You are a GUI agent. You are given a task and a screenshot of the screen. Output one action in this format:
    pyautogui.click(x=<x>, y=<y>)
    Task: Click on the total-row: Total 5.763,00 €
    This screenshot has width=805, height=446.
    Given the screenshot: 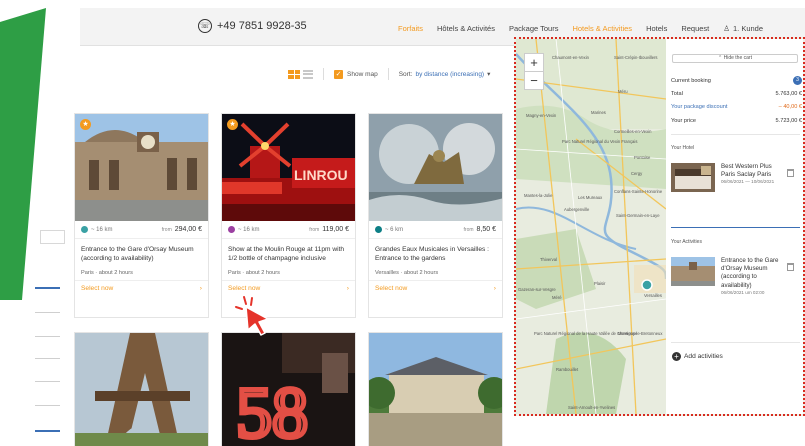 What is the action you would take?
    pyautogui.click(x=736, y=94)
    